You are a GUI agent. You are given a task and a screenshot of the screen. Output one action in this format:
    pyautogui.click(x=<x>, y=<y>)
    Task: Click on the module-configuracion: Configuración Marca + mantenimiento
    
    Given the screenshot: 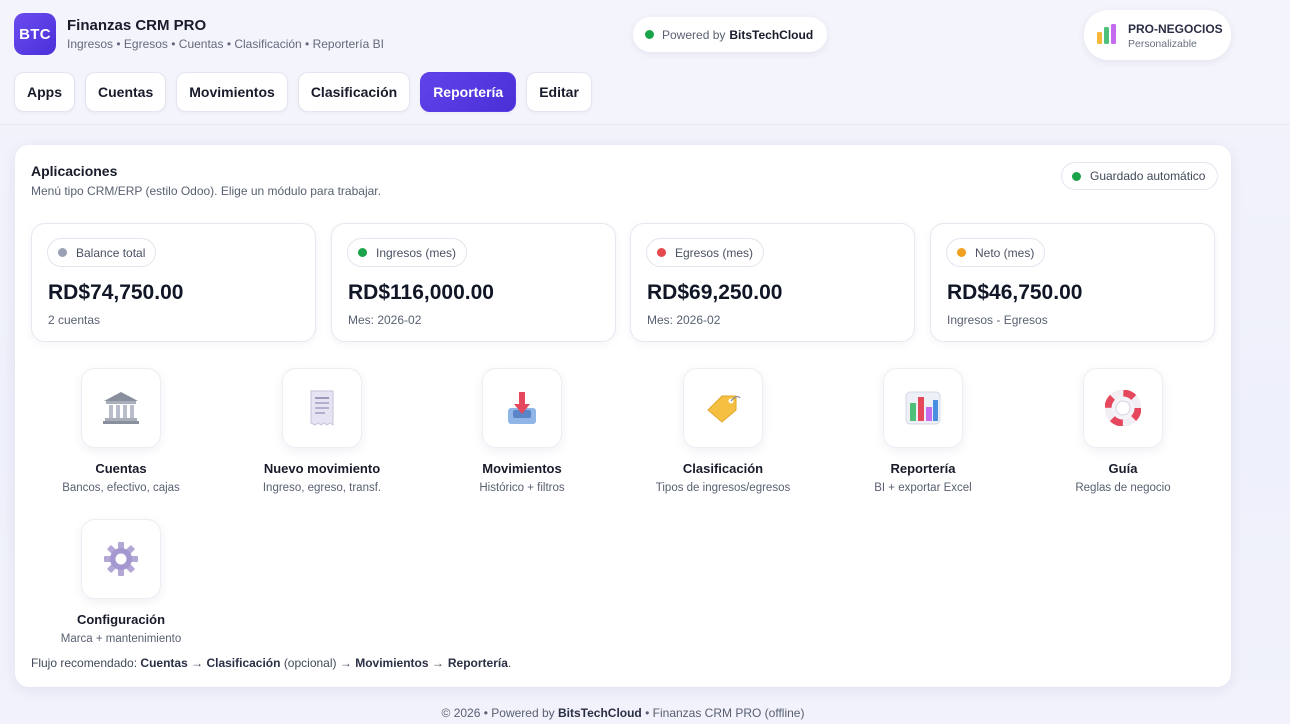 What is the action you would take?
    pyautogui.click(x=121, y=589)
    